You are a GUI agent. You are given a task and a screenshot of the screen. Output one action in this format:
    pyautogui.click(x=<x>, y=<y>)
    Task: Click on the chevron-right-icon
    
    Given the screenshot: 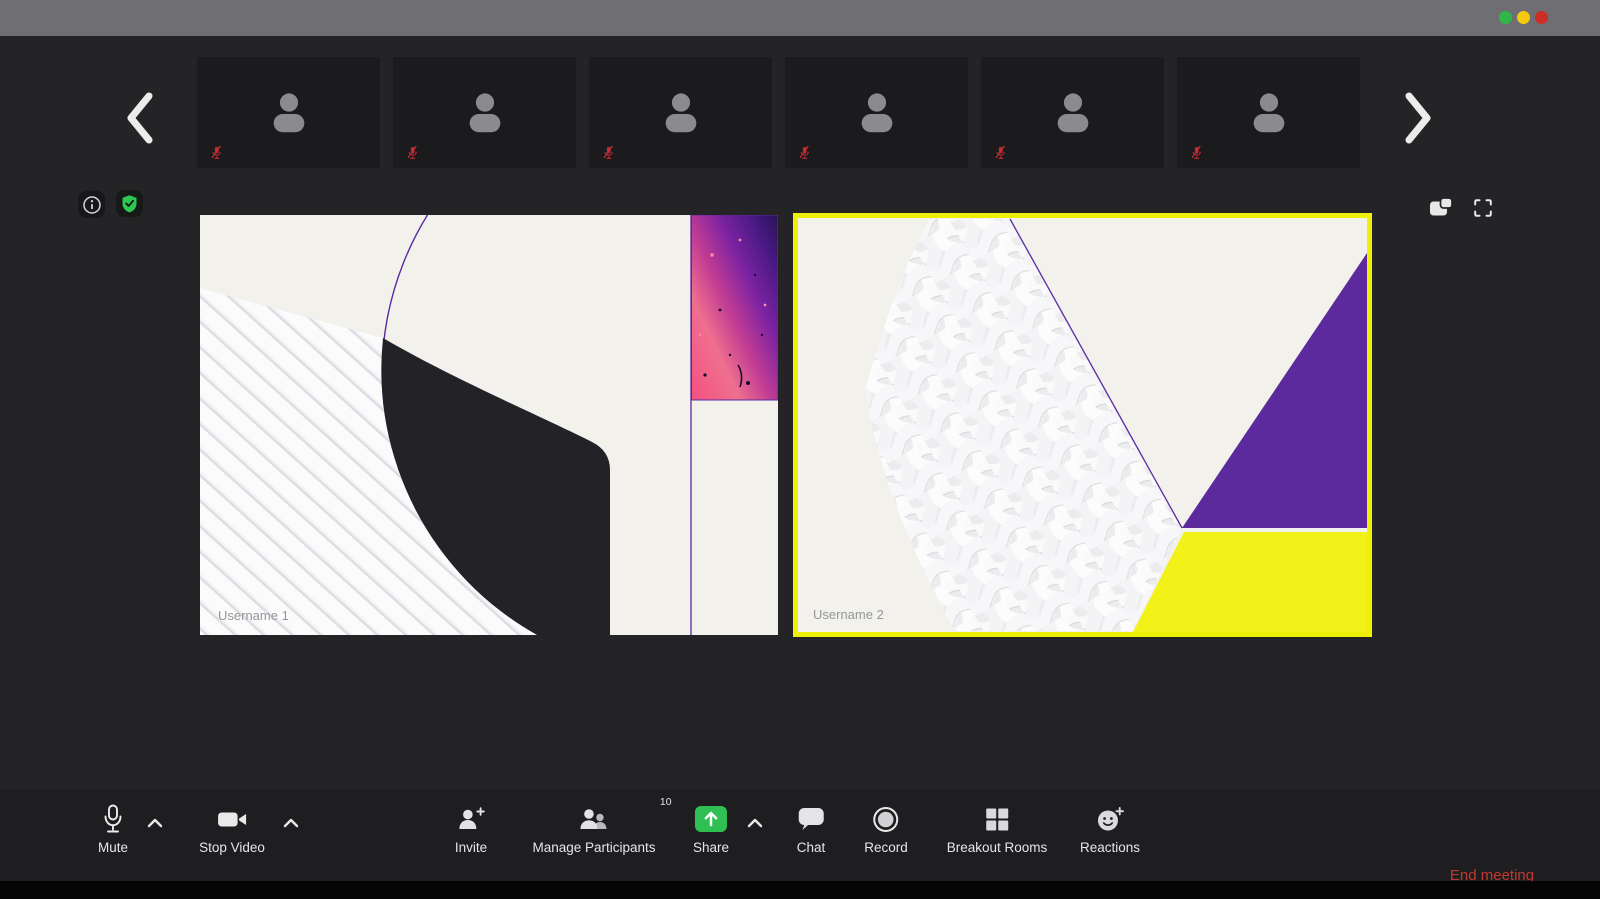 What is the action you would take?
    pyautogui.click(x=1418, y=118)
    